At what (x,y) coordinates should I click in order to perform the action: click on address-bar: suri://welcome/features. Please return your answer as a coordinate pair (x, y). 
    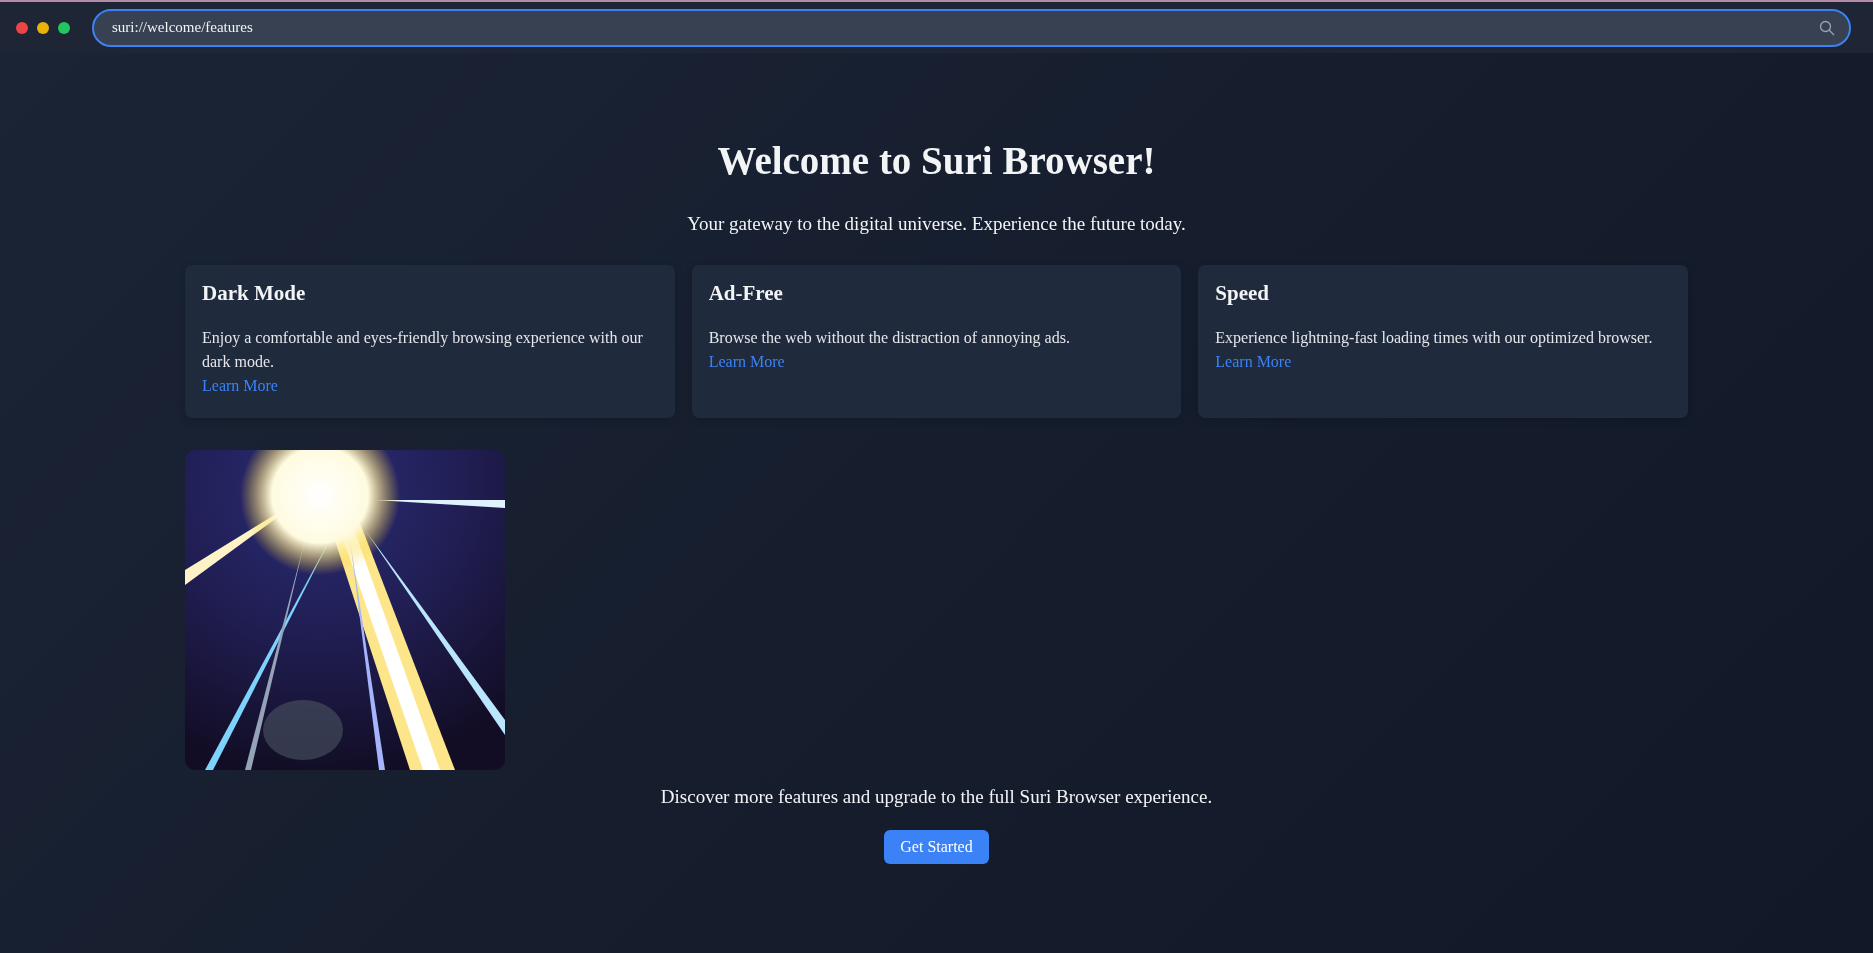
    Looking at the image, I should click on (971, 27).